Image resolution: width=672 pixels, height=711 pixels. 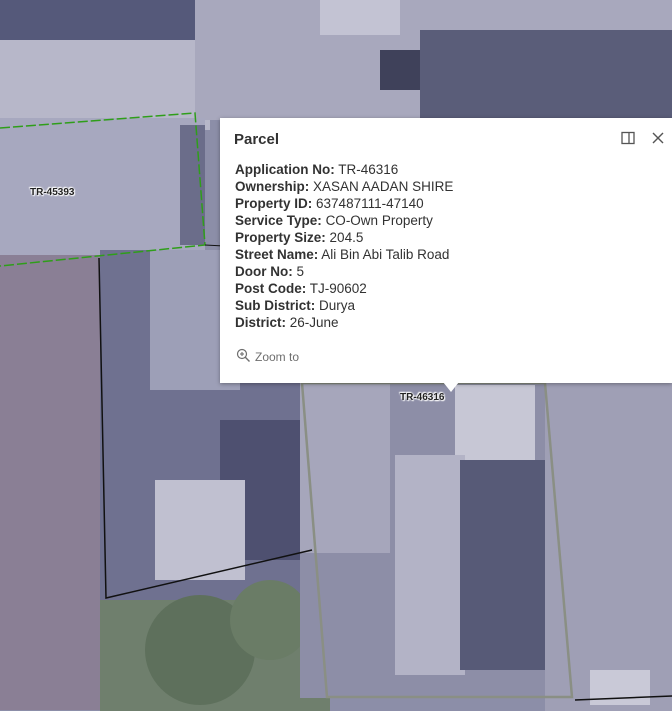 I want to click on field-post-code: Post Code: TJ-90602, so click(x=344, y=288).